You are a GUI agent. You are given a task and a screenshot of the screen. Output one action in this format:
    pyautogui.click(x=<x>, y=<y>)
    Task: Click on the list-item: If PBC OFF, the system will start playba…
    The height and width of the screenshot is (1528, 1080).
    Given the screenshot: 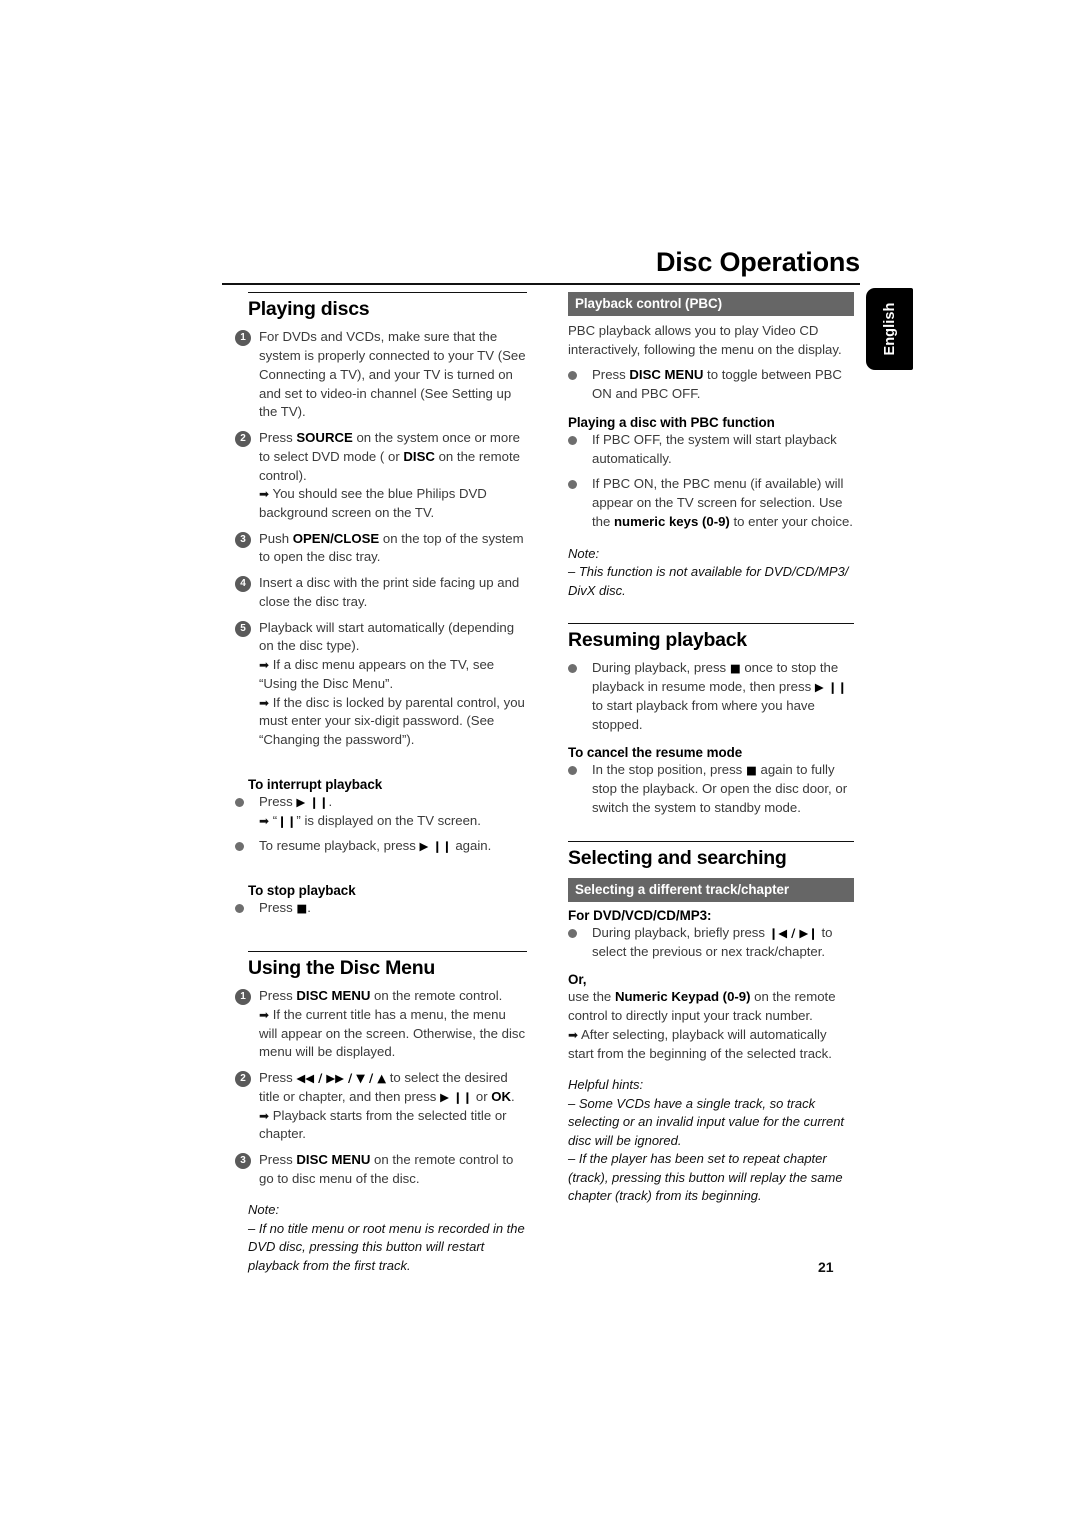 What is the action you would take?
    pyautogui.click(x=711, y=449)
    